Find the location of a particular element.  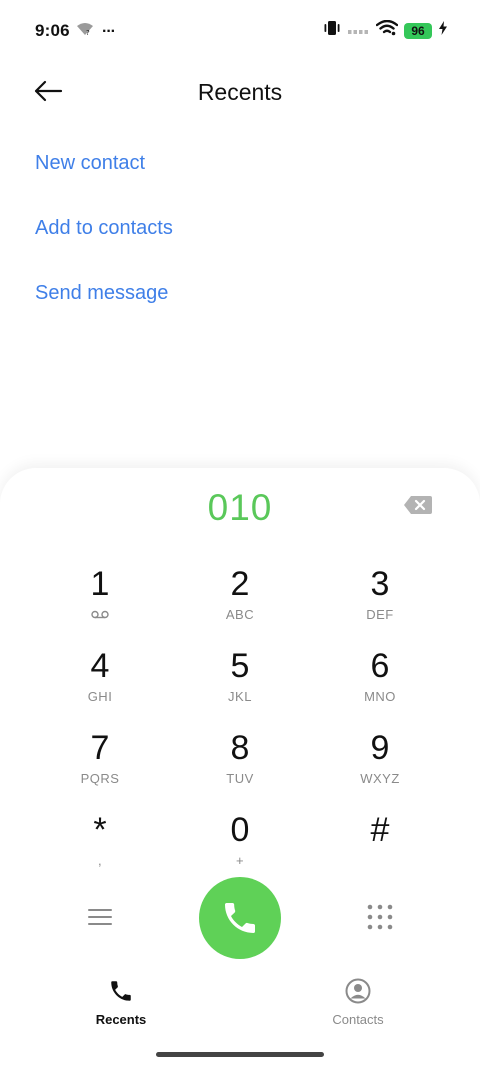

key-digit: 3 is located at coordinates (380, 584).